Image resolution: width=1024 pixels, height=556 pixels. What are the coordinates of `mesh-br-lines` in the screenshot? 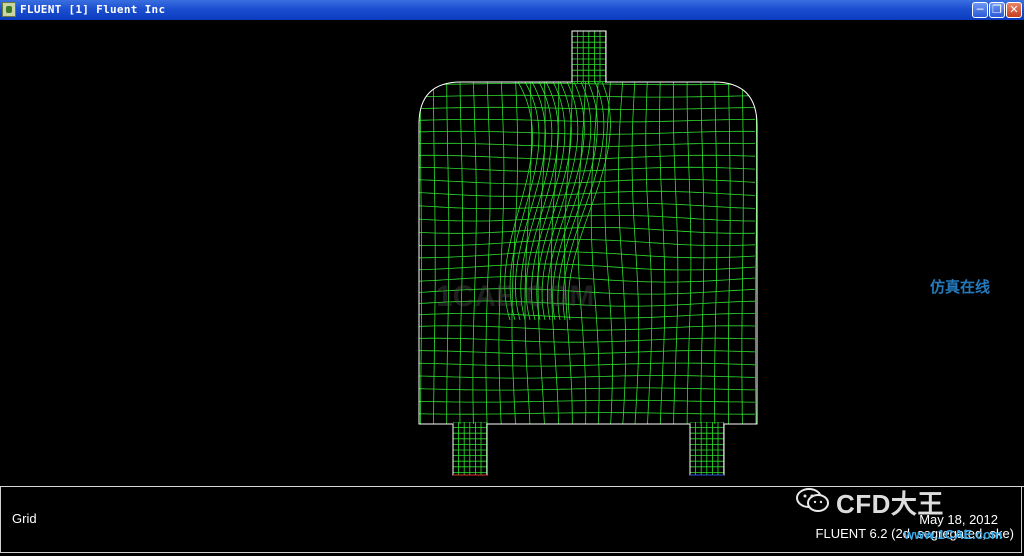 It's located at (707, 448).